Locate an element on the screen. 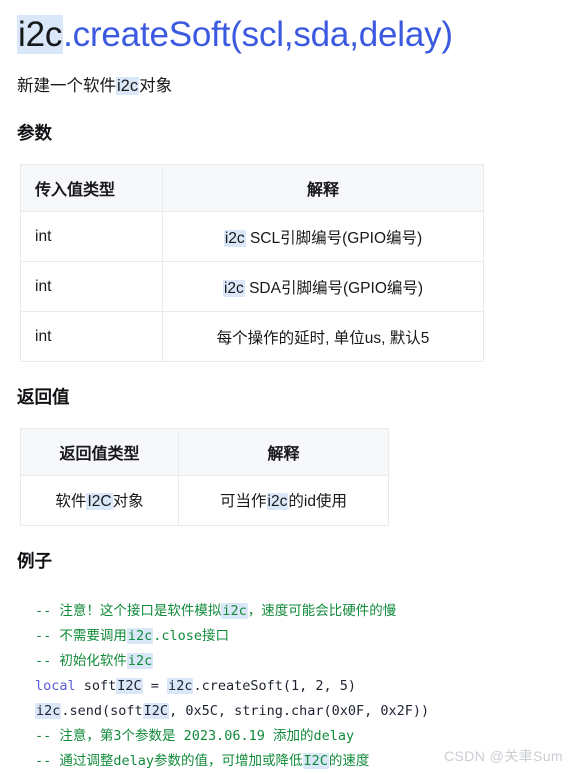 Image resolution: width=575 pixels, height=774 pixels. table-row: 软件I2C对象 可当作i2c的id使用 is located at coordinates (204, 500).